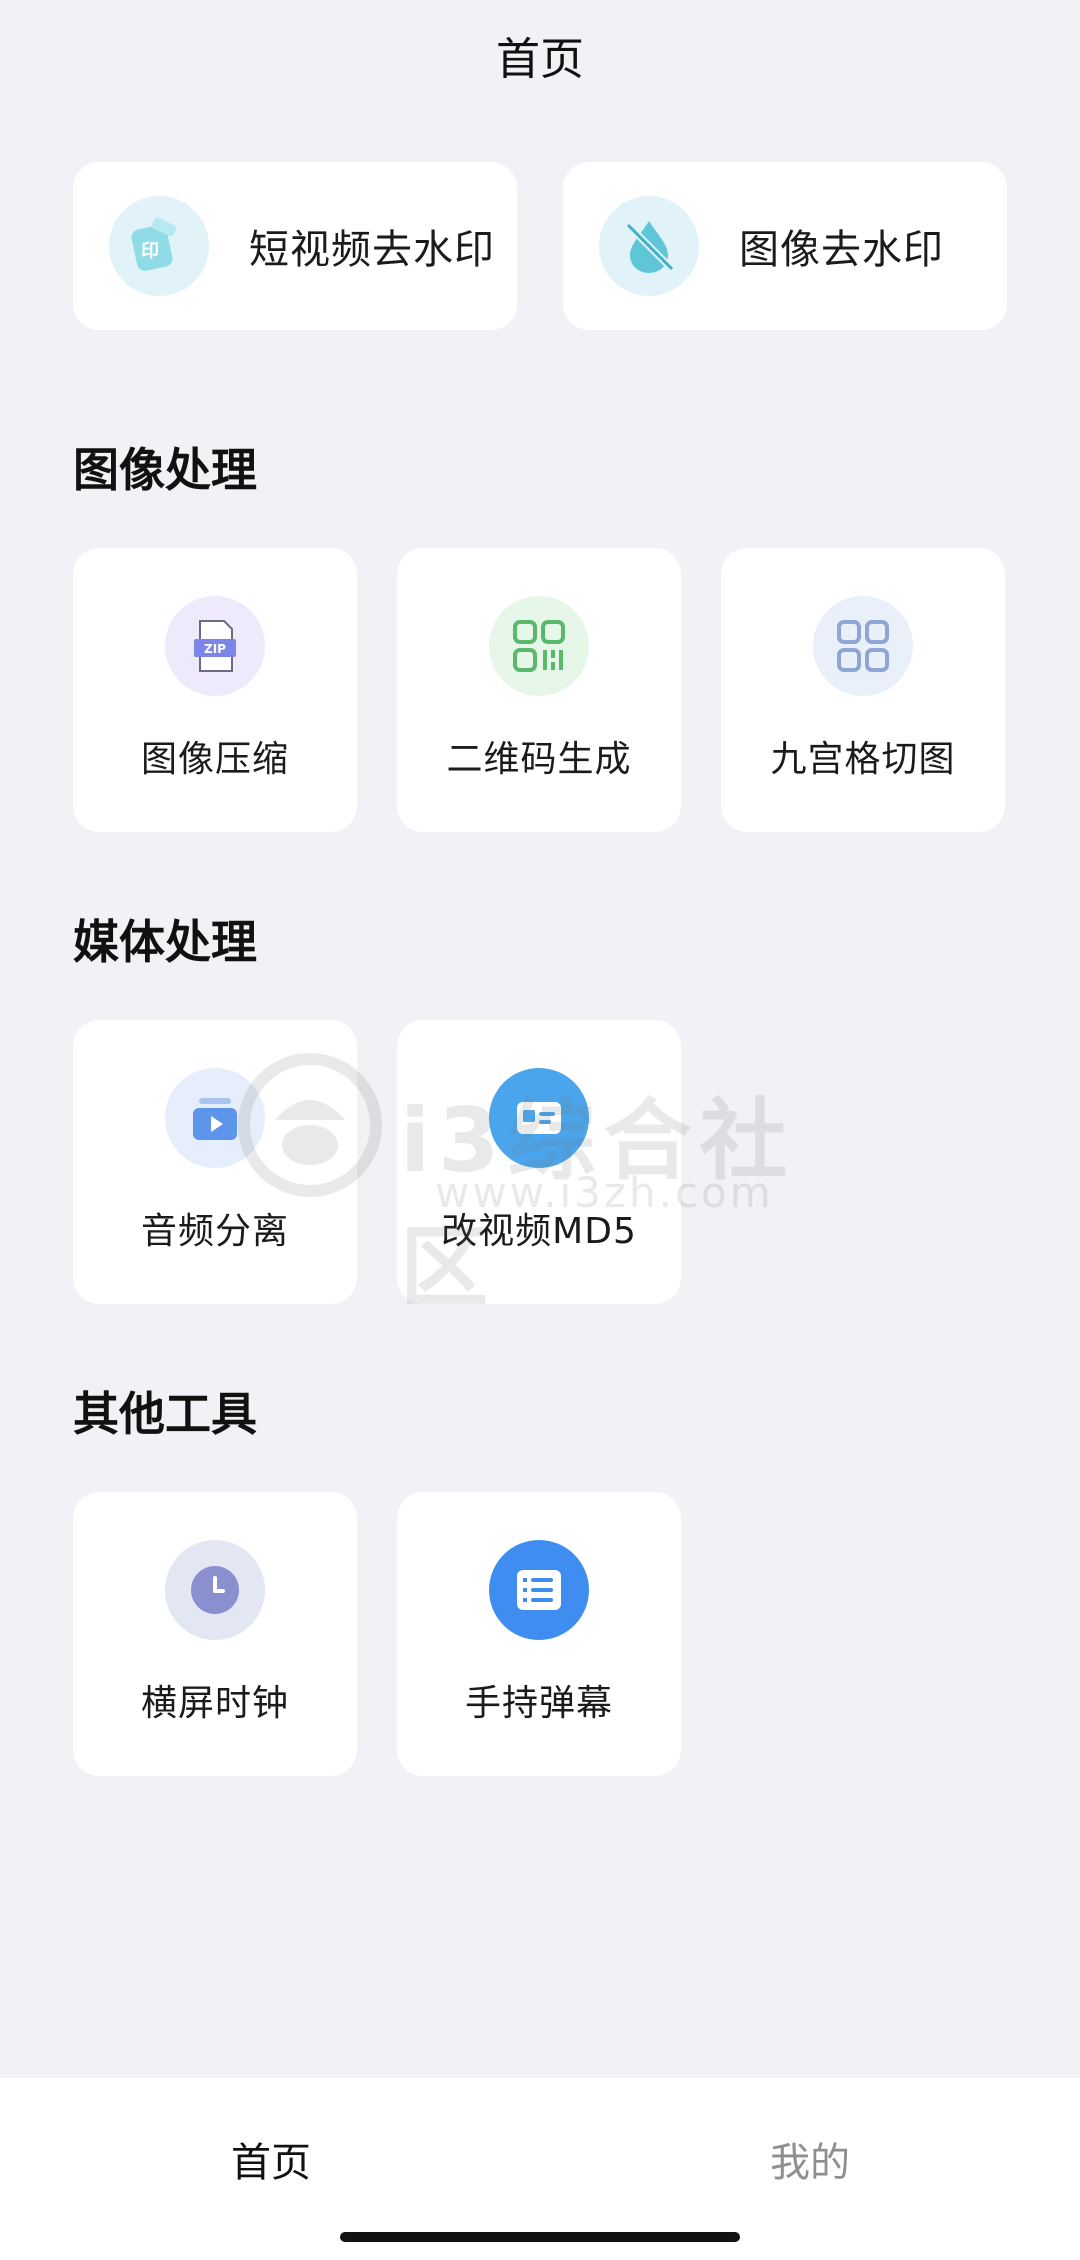  I want to click on grid-icon, so click(863, 646).